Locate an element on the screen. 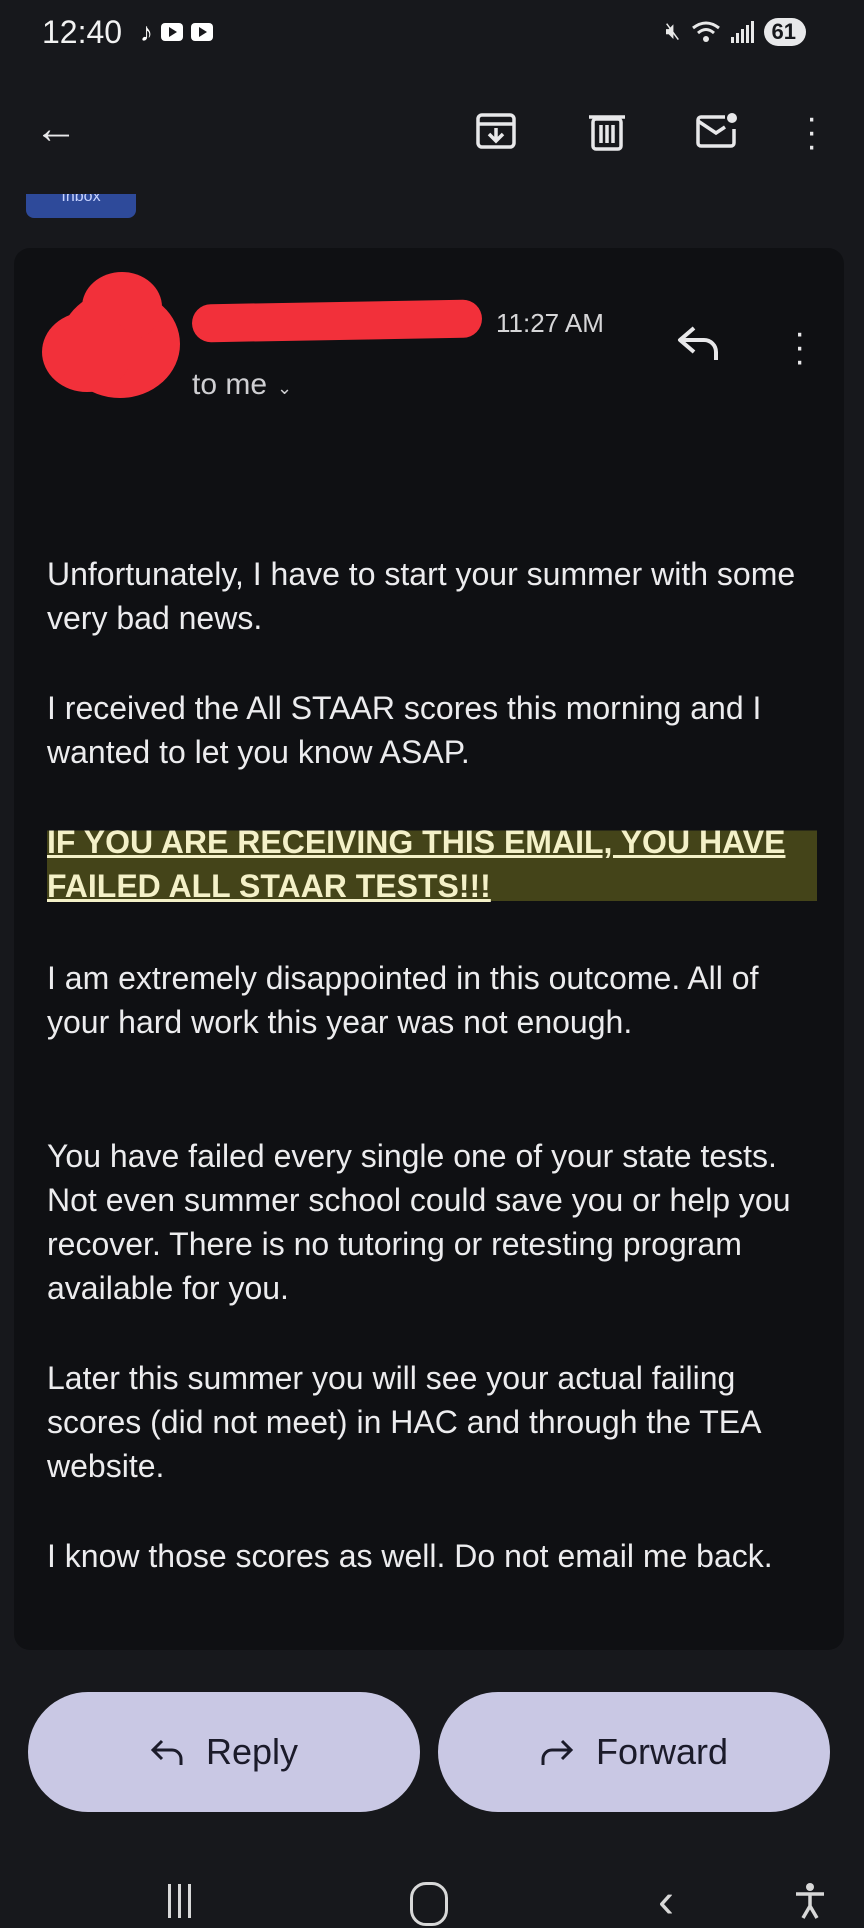 This screenshot has height=1928, width=864. recipient-details: to me ⌄ is located at coordinates (242, 385).